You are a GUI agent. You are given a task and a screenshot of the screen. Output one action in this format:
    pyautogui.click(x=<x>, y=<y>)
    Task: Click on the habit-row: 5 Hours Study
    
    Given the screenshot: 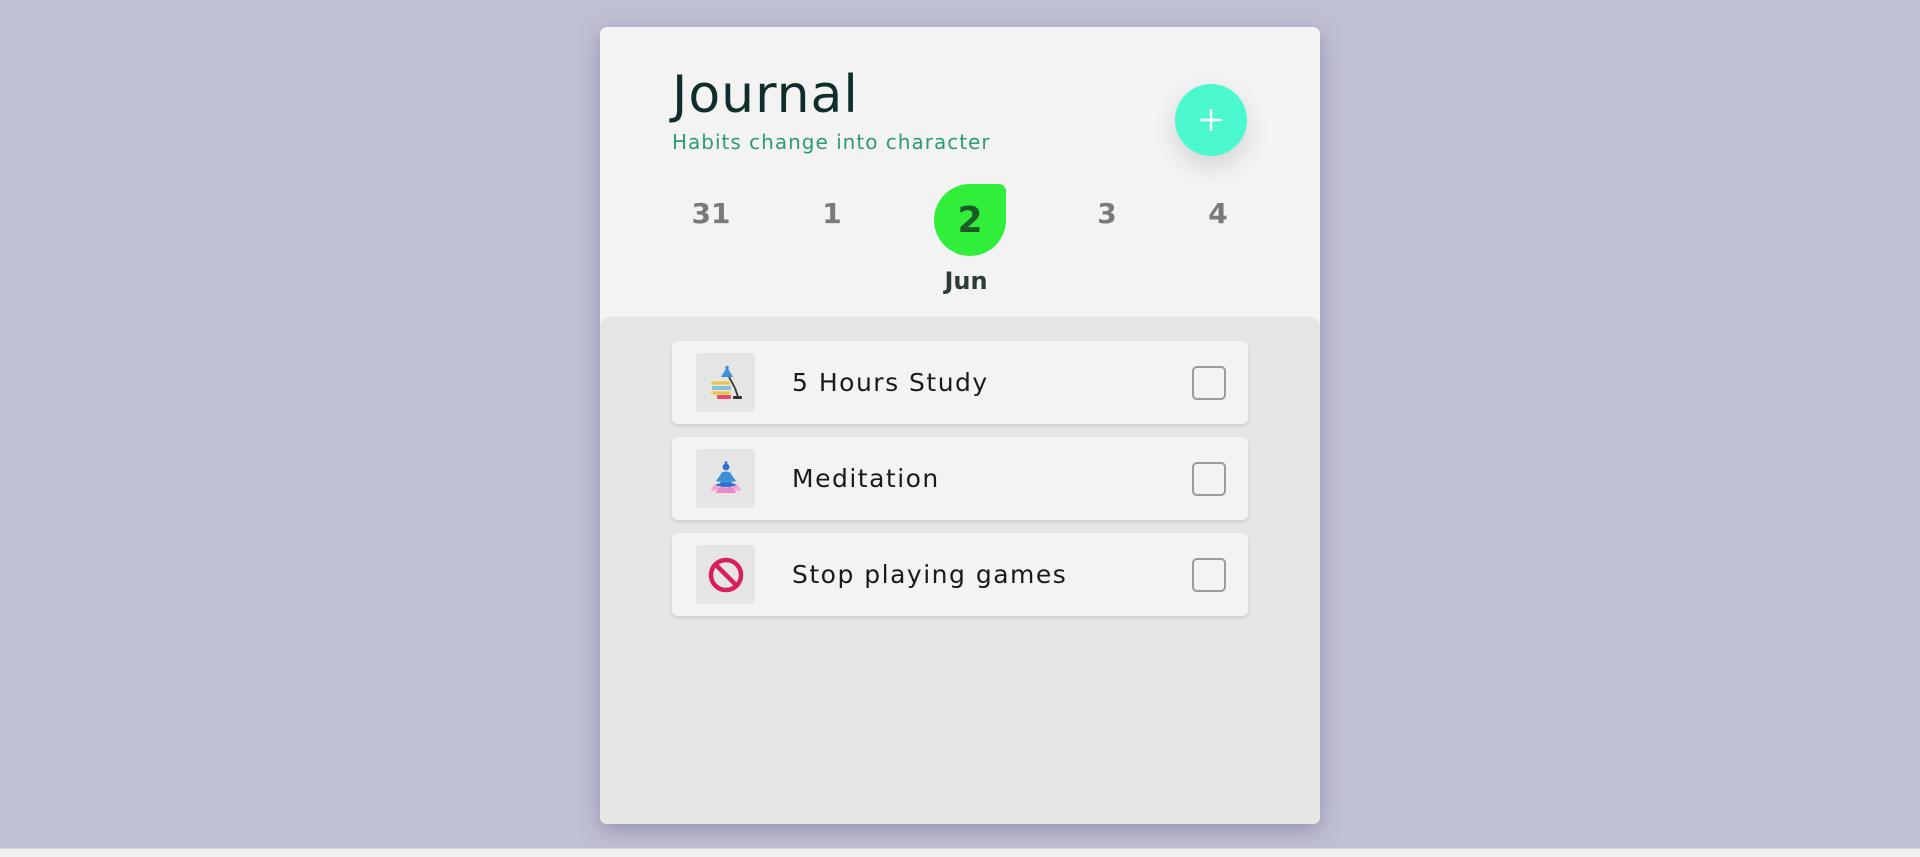 What is the action you would take?
    pyautogui.click(x=960, y=382)
    